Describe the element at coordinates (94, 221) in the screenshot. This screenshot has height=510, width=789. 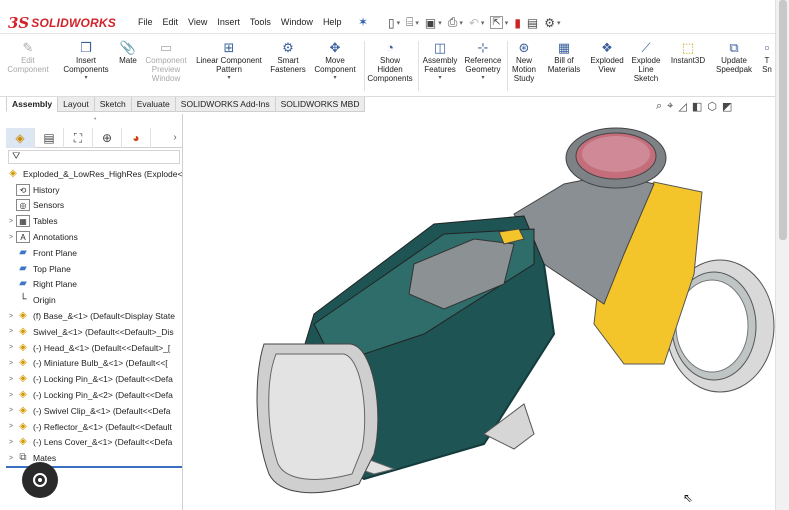
I see `tree-item-tables: > ▦ Tables` at that location.